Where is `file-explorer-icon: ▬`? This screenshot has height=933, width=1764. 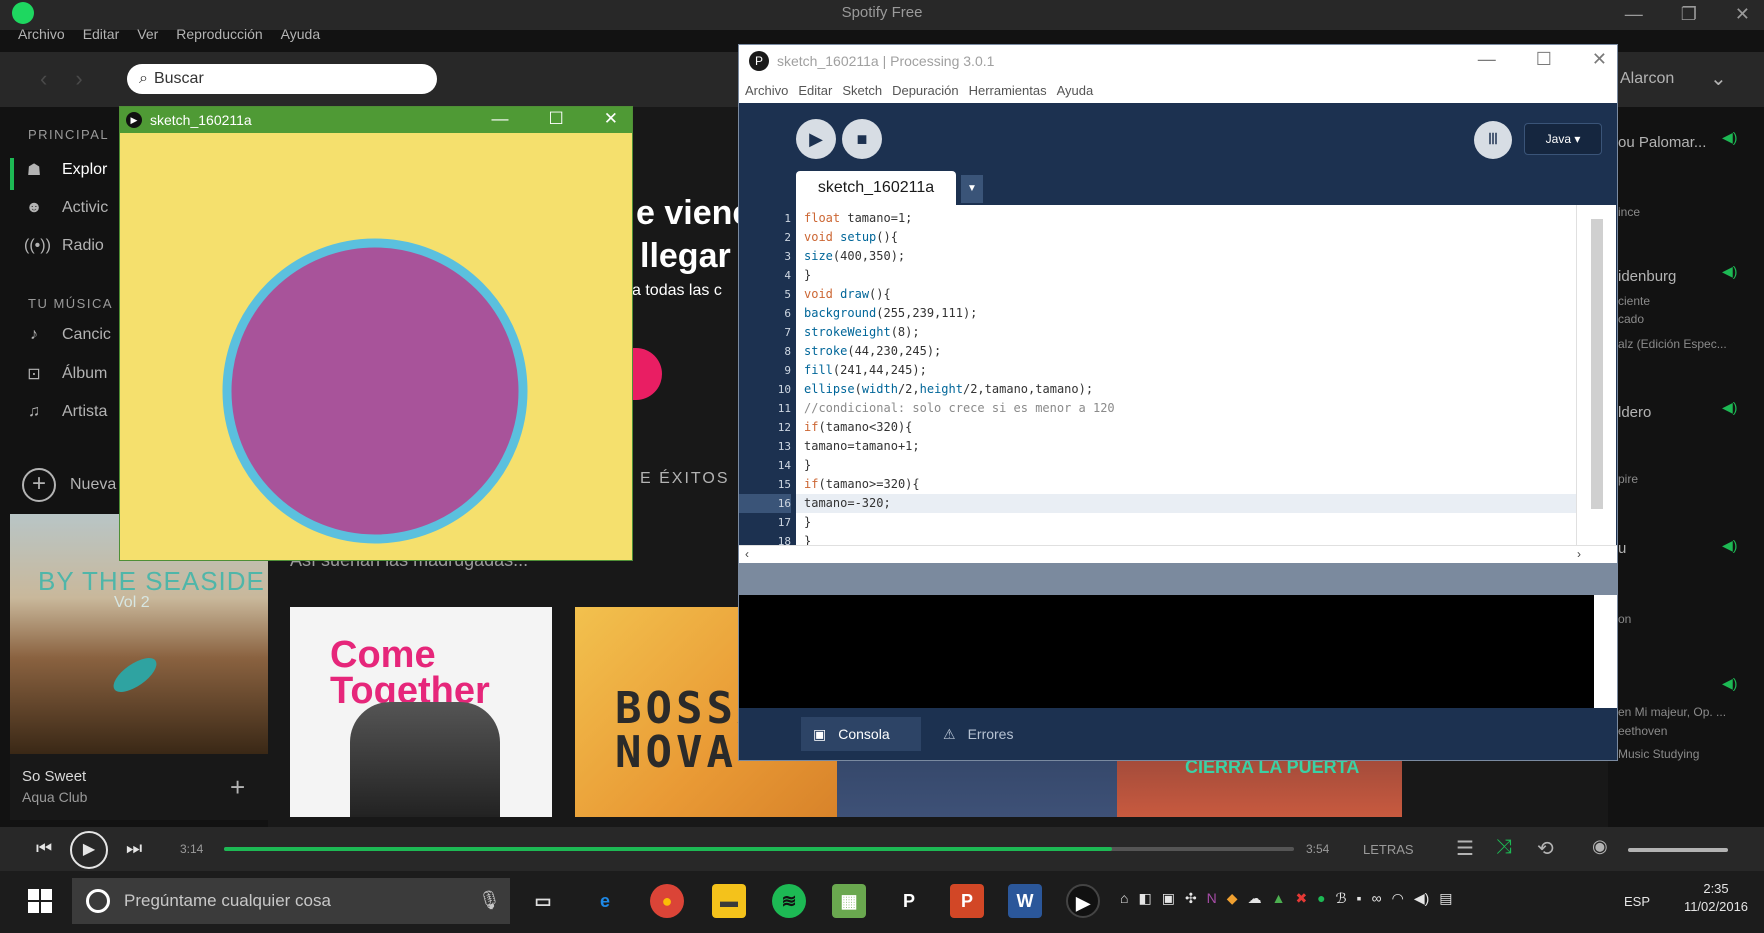
file-explorer-icon: ▬ is located at coordinates (729, 901).